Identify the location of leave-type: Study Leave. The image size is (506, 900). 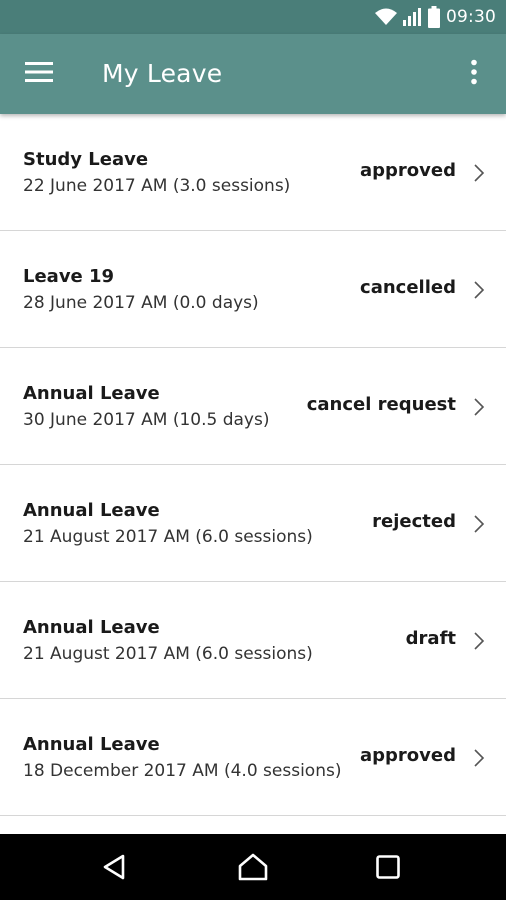
(86, 159).